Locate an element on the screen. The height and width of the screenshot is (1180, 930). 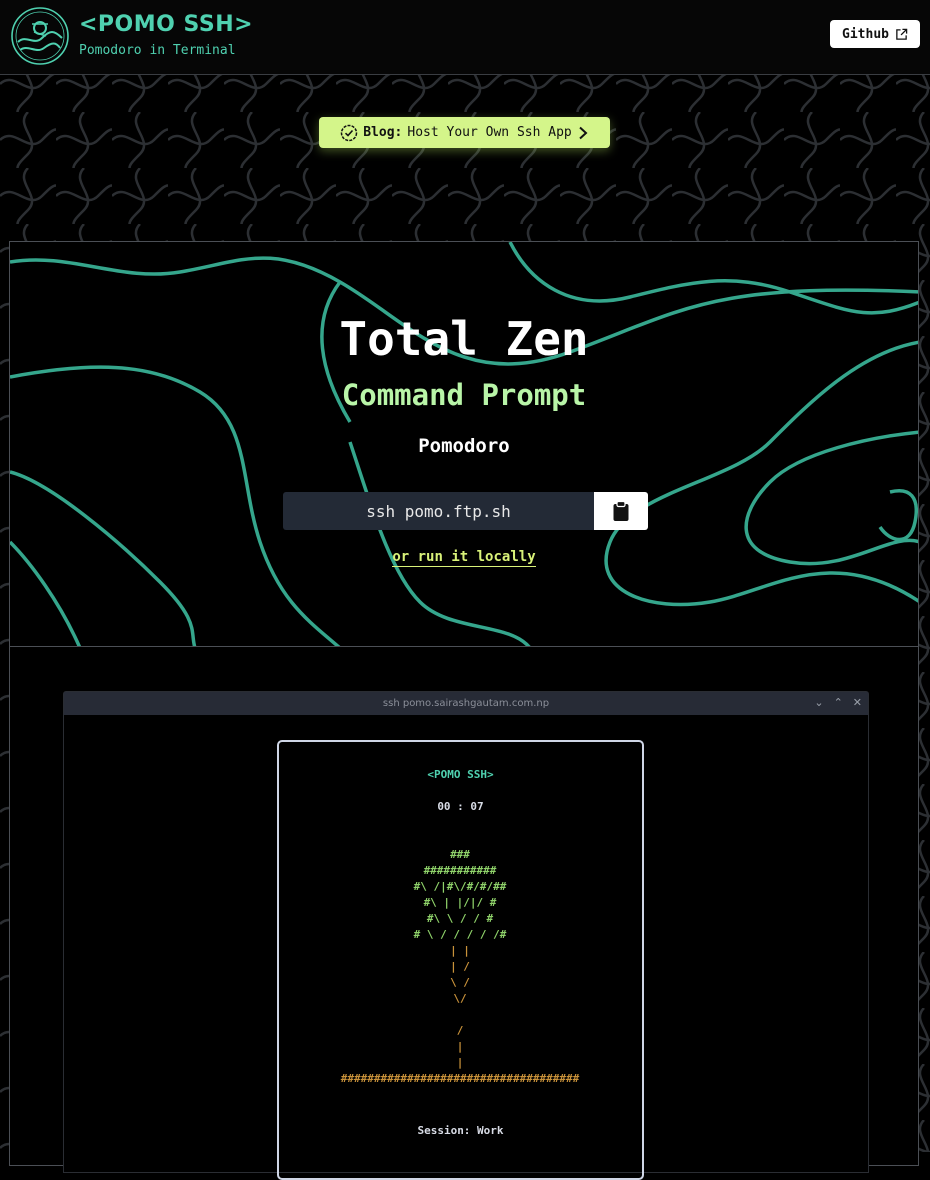
tree-line: | / is located at coordinates (460, 966).